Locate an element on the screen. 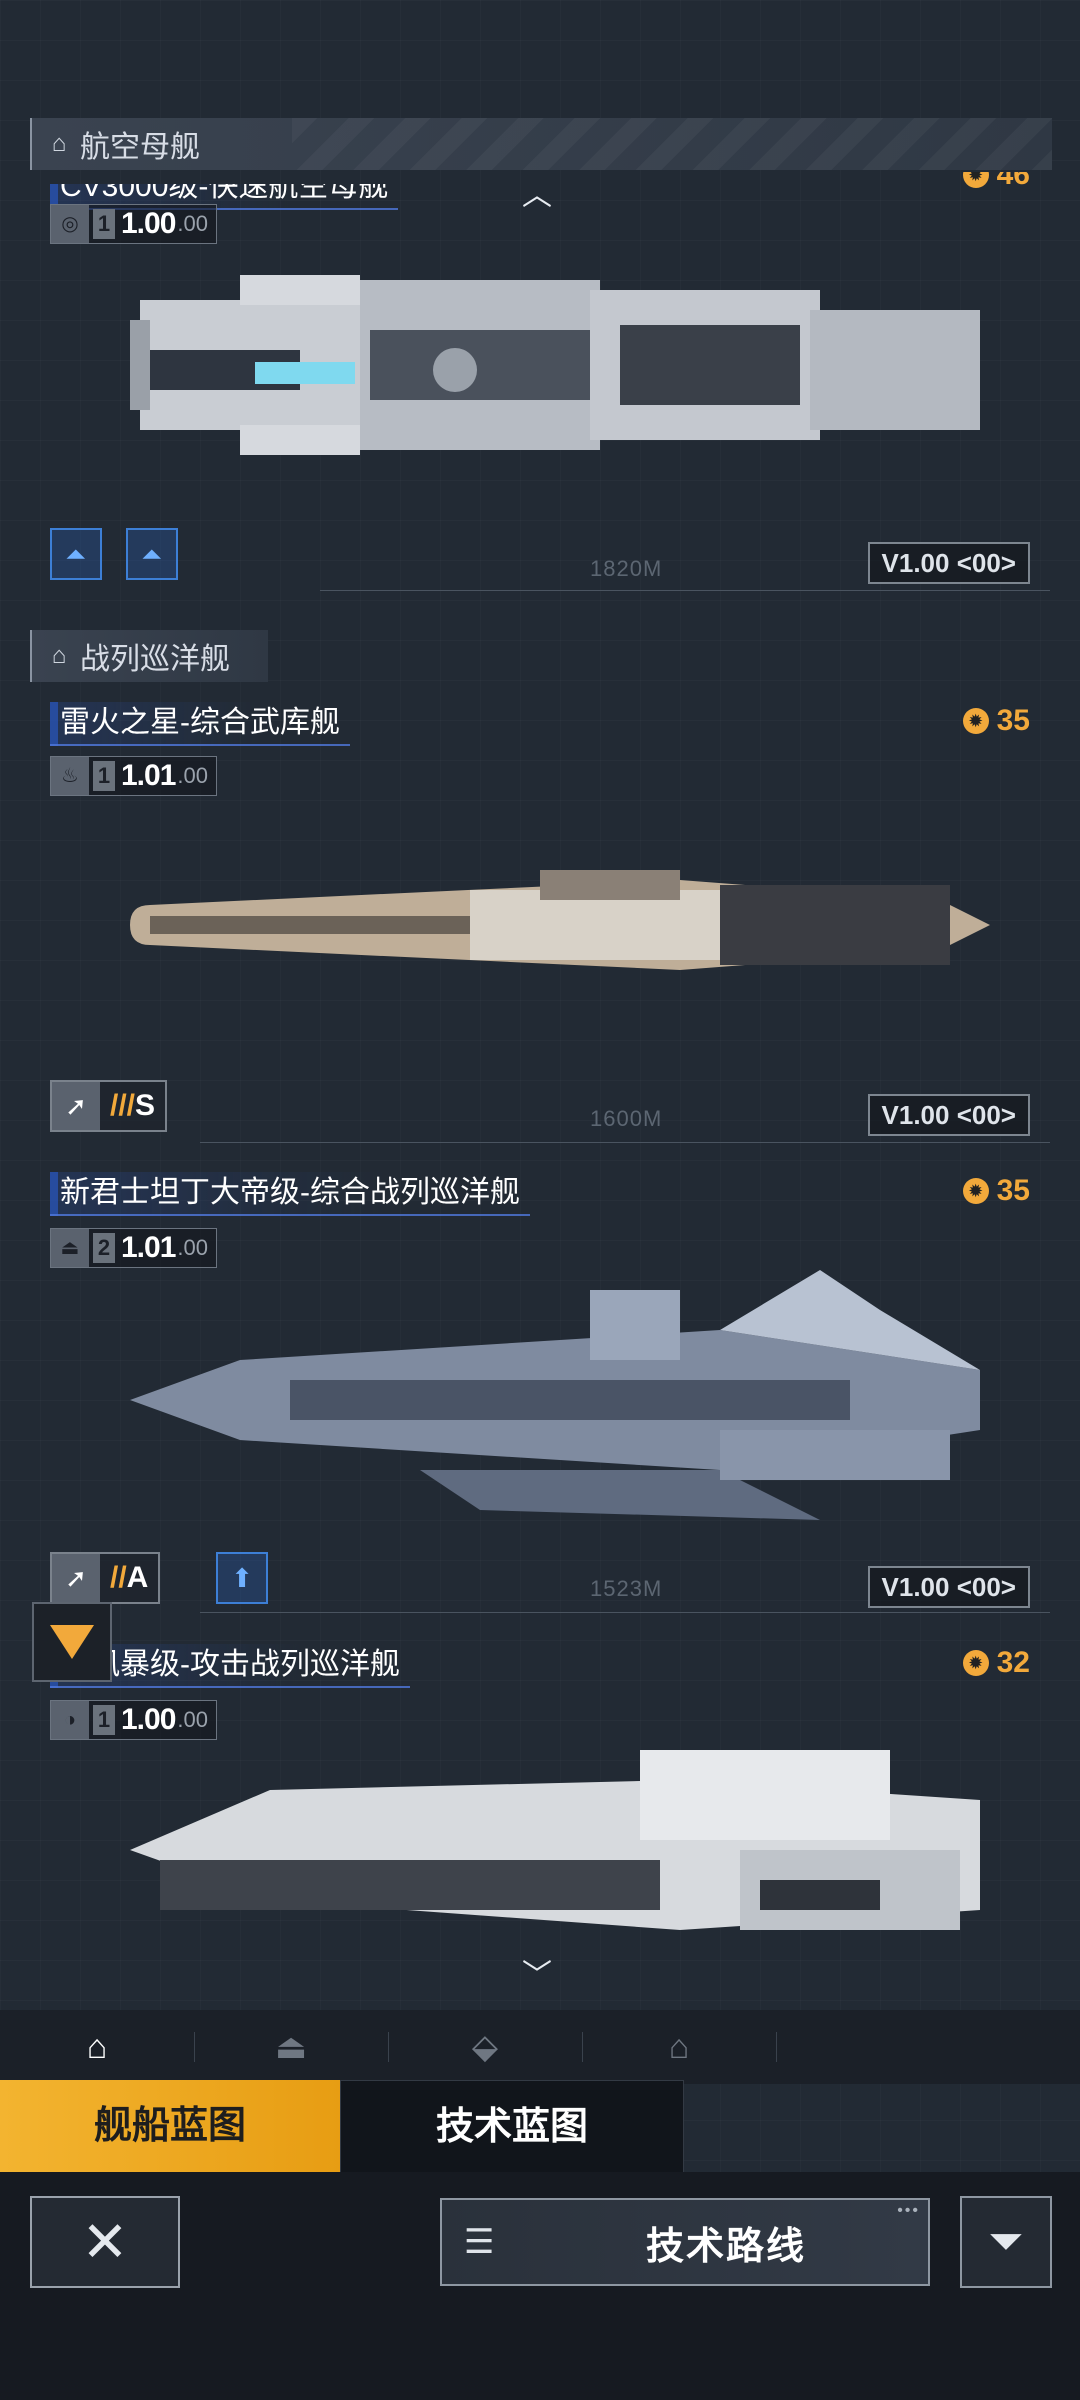 The width and height of the screenshot is (1080, 2400). chevron-up-icon: ︿ is located at coordinates (537, 192).